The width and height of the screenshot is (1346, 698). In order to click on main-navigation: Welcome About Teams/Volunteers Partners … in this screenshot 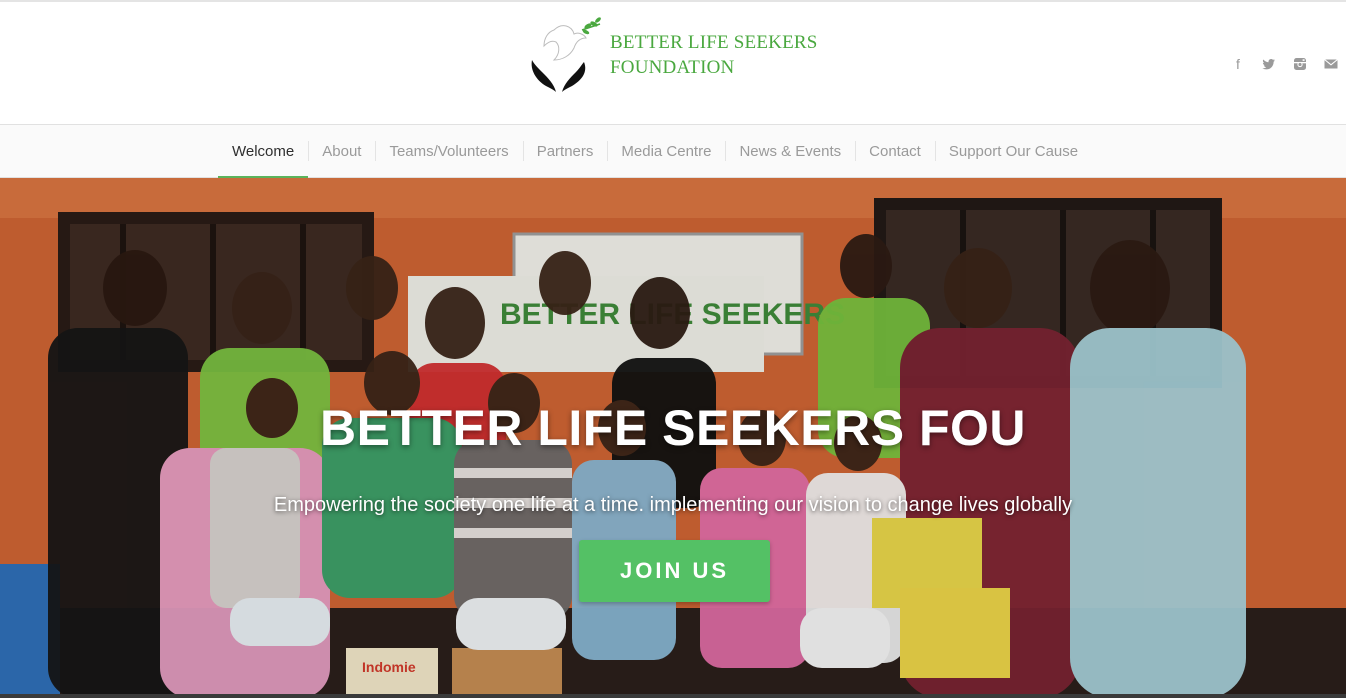, I will do `click(673, 151)`.